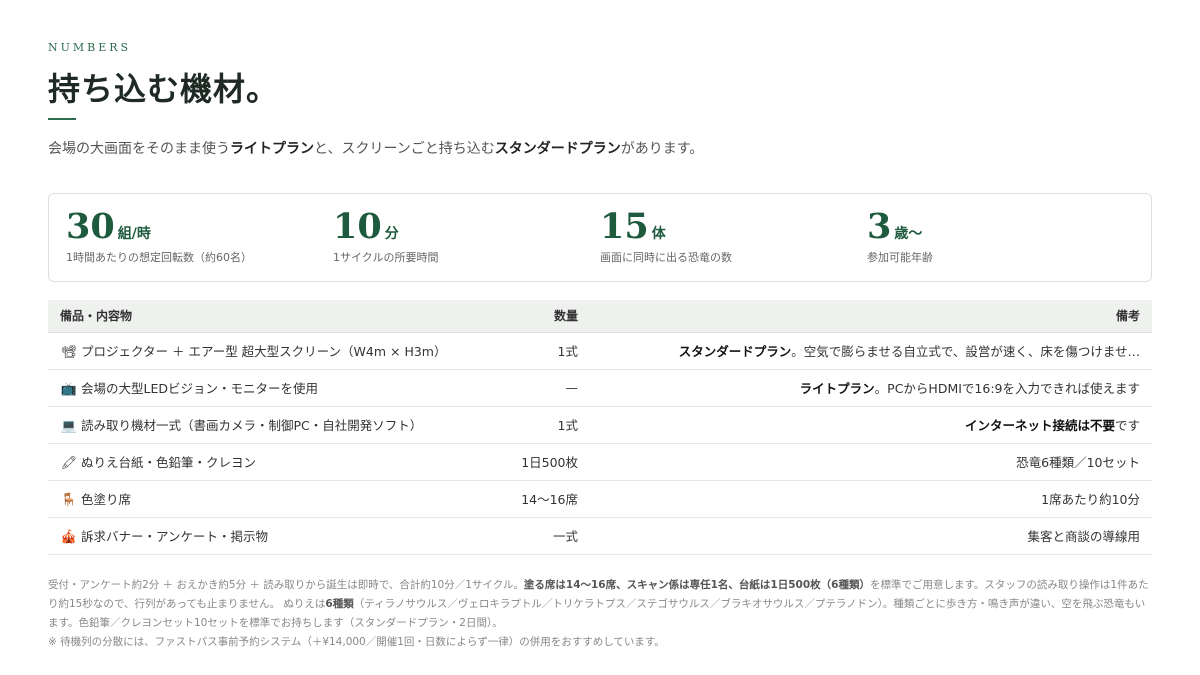  I want to click on lead-text-1: 会場の大画面をそのまま使う, so click(139, 149).